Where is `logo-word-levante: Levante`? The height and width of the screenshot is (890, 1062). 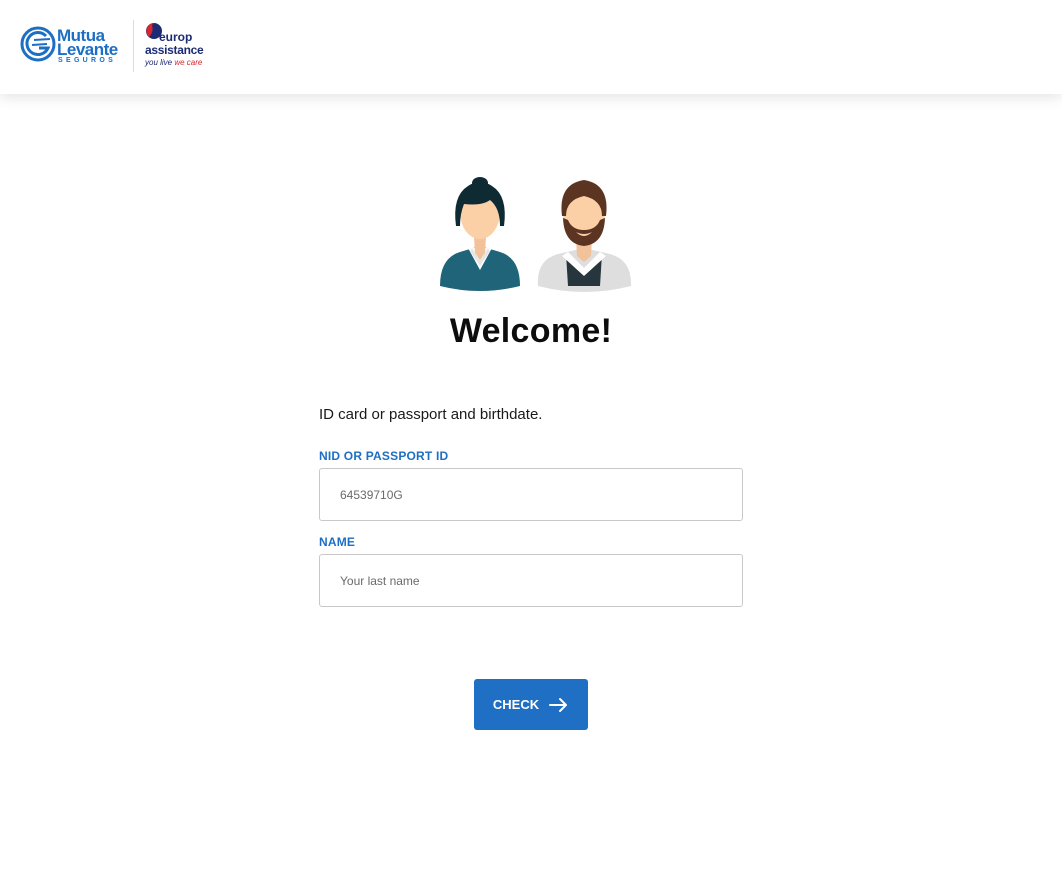
logo-word-levante: Levante is located at coordinates (87, 49).